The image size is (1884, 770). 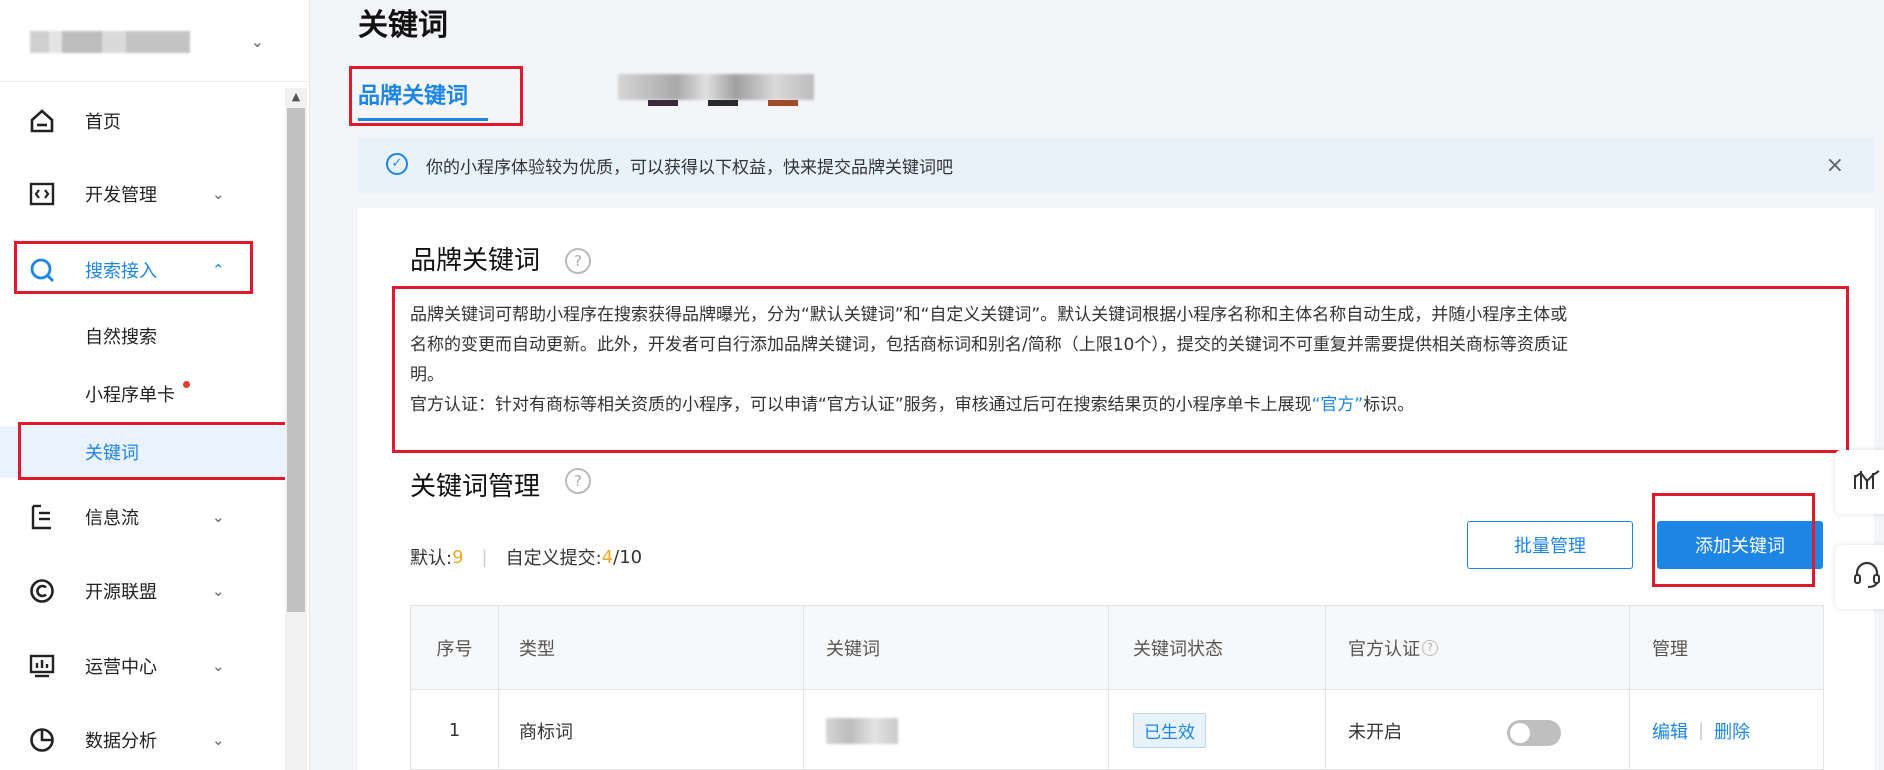 I want to click on keyword-management-heading: 关键词管理, so click(x=475, y=487).